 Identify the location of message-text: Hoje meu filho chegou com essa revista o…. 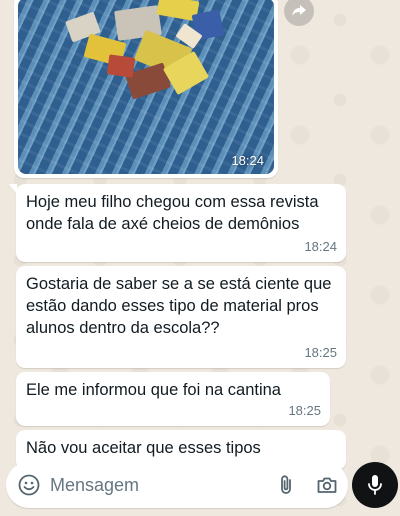
(172, 213).